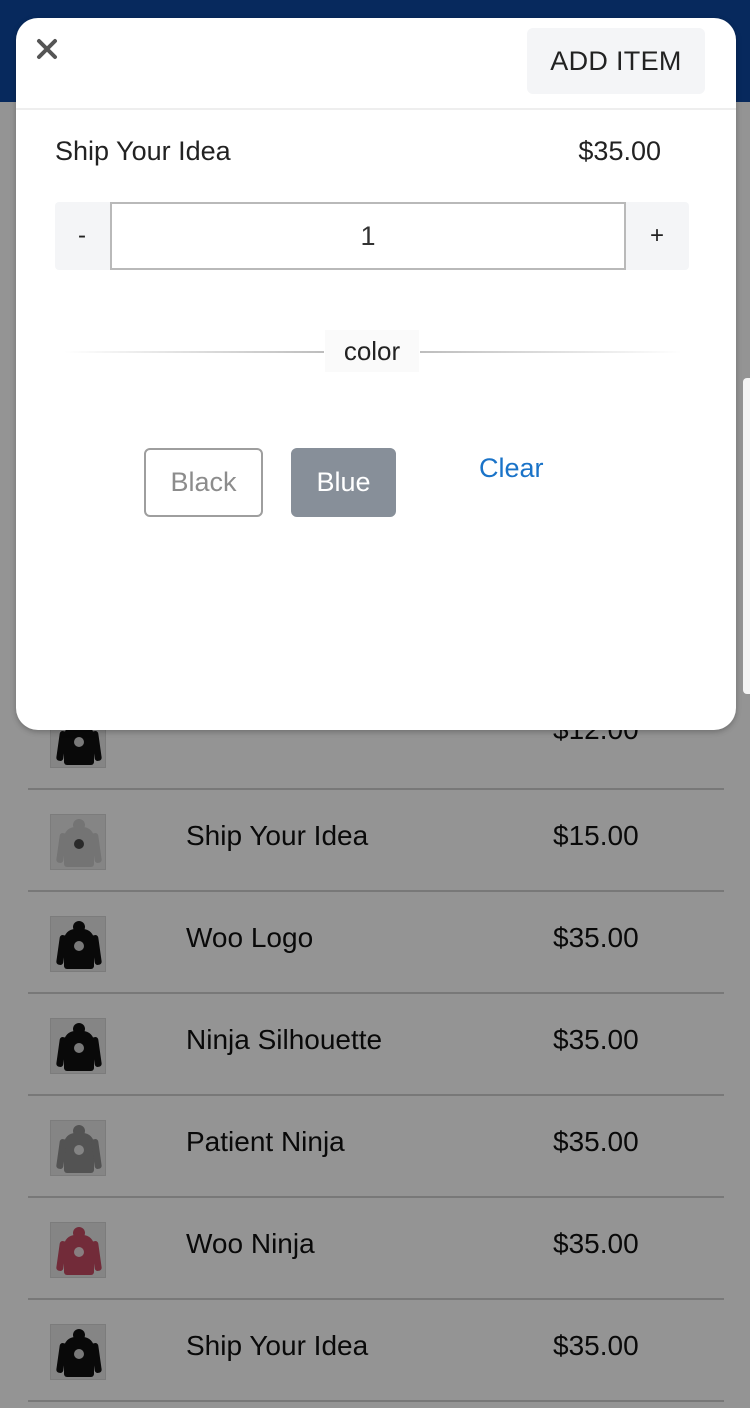 This screenshot has height=1408, width=750. What do you see at coordinates (368, 236) in the screenshot?
I see `quantity-input` at bounding box center [368, 236].